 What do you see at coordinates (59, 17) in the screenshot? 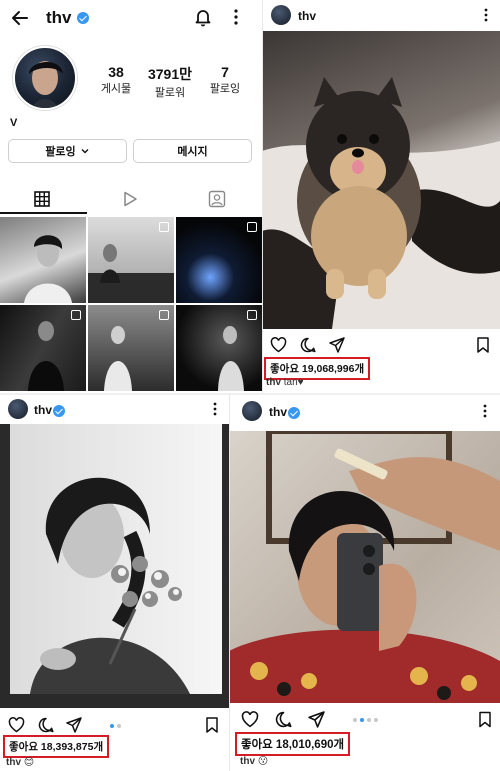
I see `profile-username: thv` at bounding box center [59, 17].